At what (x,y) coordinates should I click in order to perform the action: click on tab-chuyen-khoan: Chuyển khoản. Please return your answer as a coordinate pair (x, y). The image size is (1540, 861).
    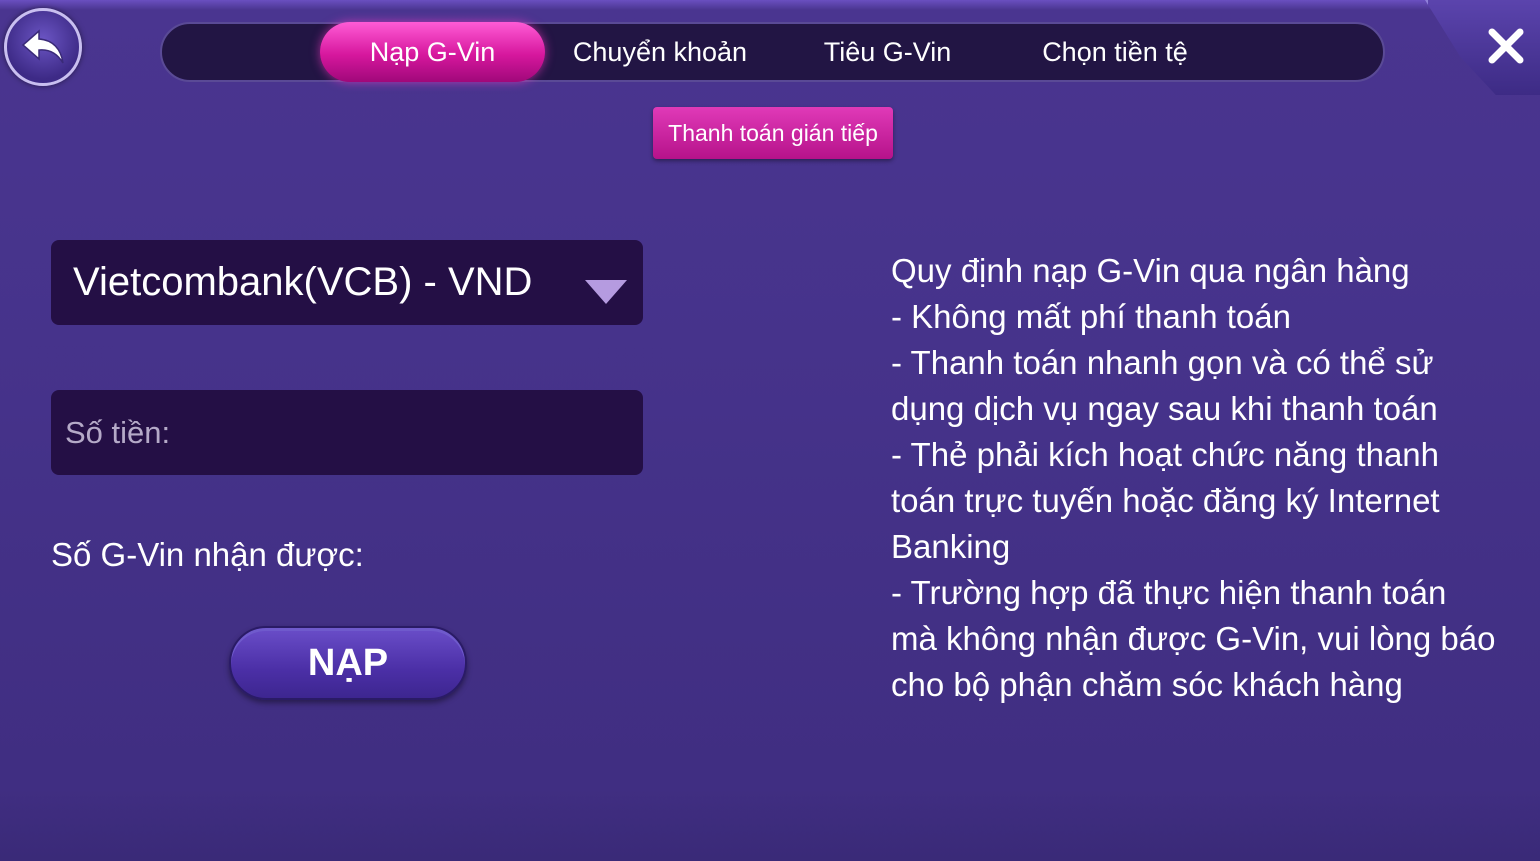
    Looking at the image, I should click on (660, 52).